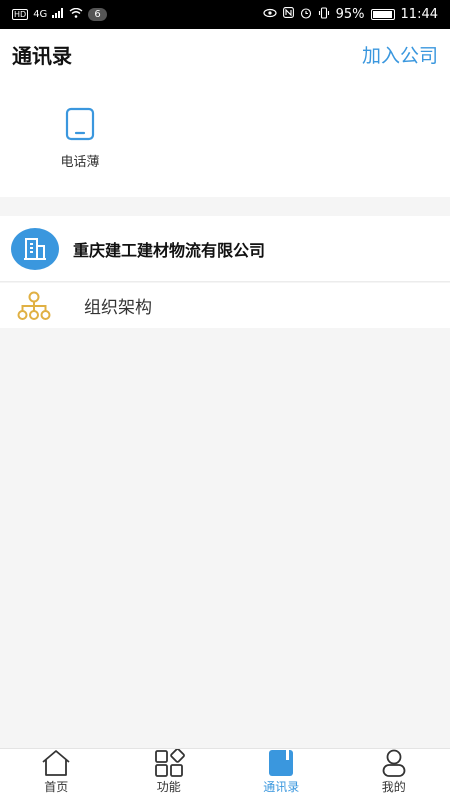 This screenshot has width=450, height=800. What do you see at coordinates (281, 763) in the screenshot?
I see `contacts-icon` at bounding box center [281, 763].